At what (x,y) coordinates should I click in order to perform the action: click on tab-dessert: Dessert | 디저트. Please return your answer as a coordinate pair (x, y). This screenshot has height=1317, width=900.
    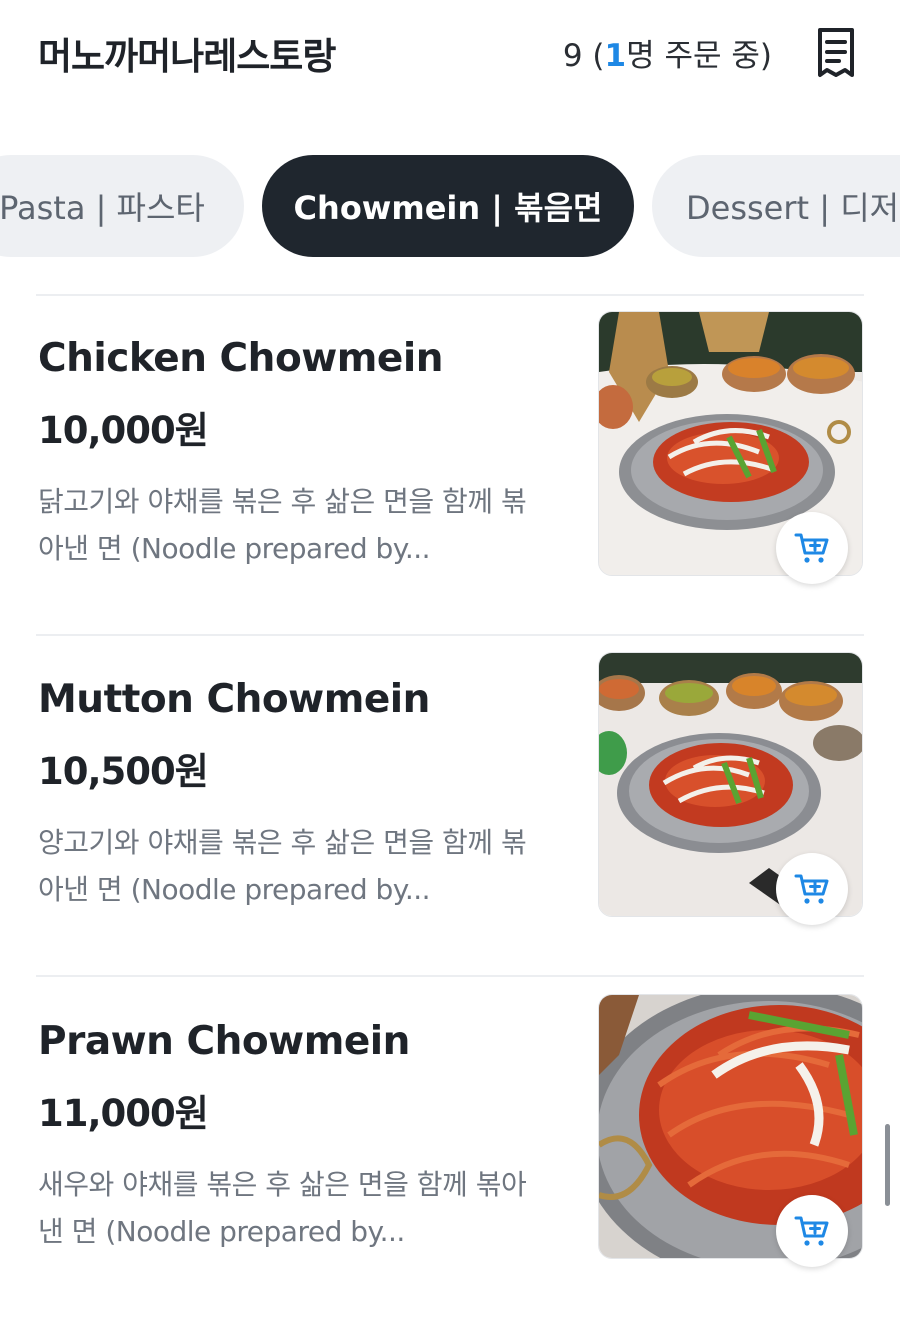
    Looking at the image, I should click on (776, 206).